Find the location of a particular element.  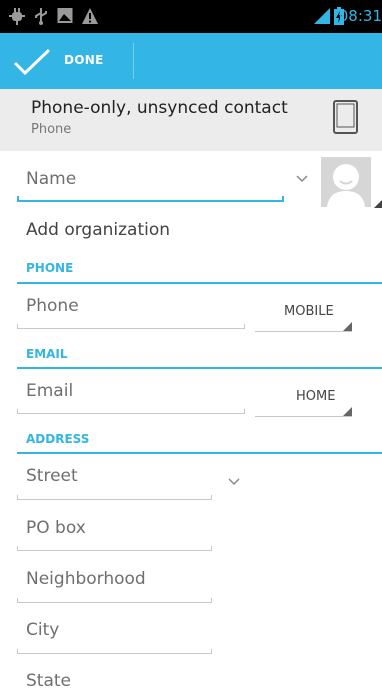

street-field-underline is located at coordinates (114, 497).